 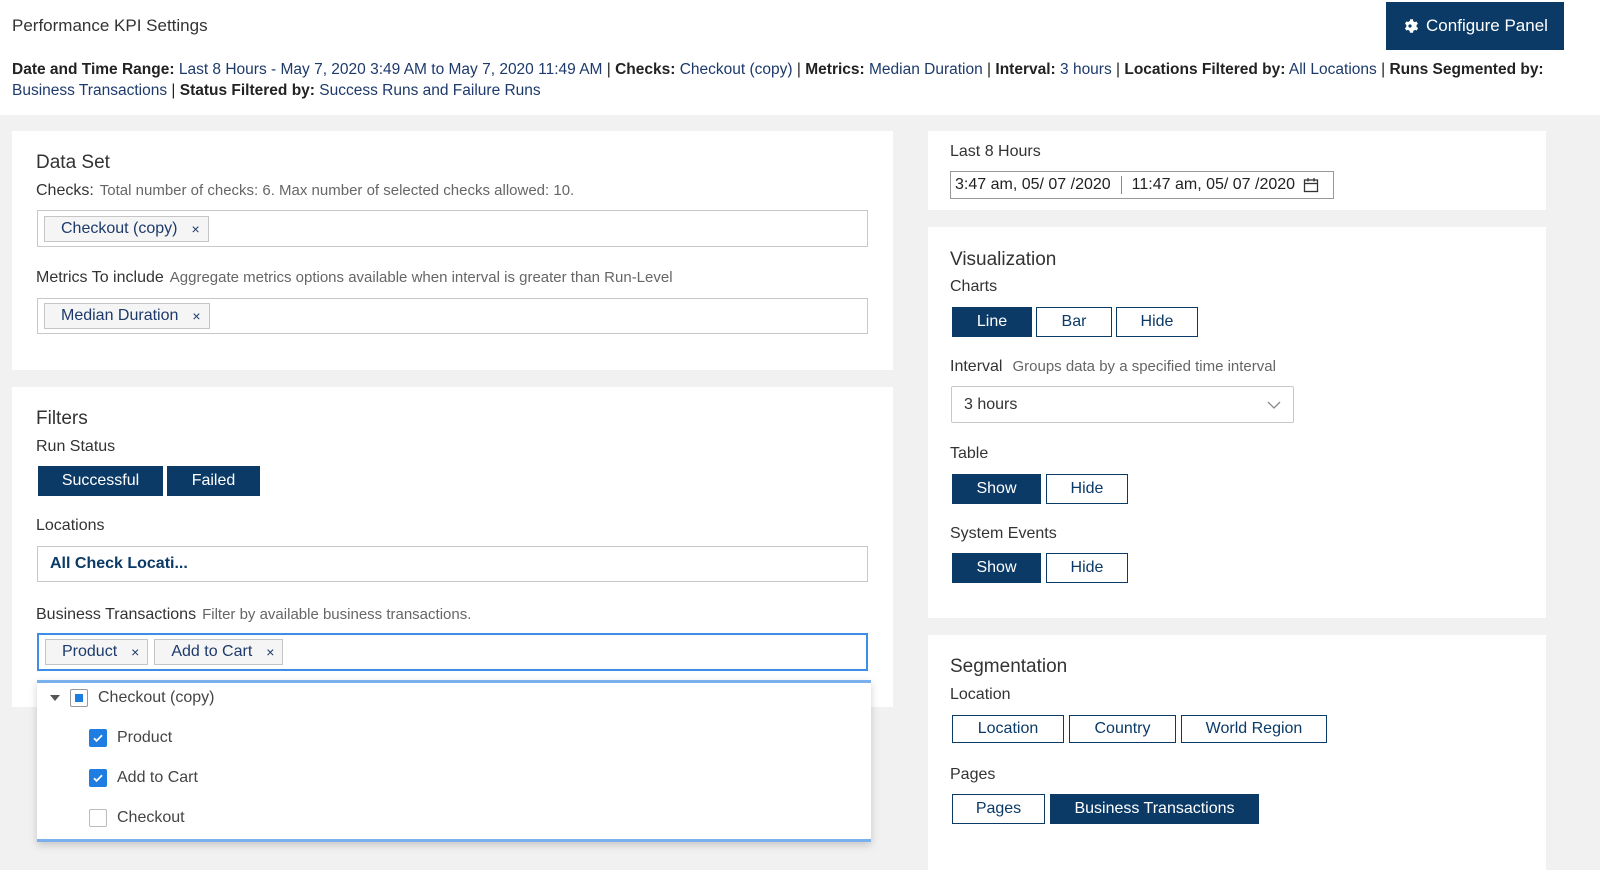 What do you see at coordinates (452, 228) in the screenshot?
I see `checks-field: Checkout (copy) ×` at bounding box center [452, 228].